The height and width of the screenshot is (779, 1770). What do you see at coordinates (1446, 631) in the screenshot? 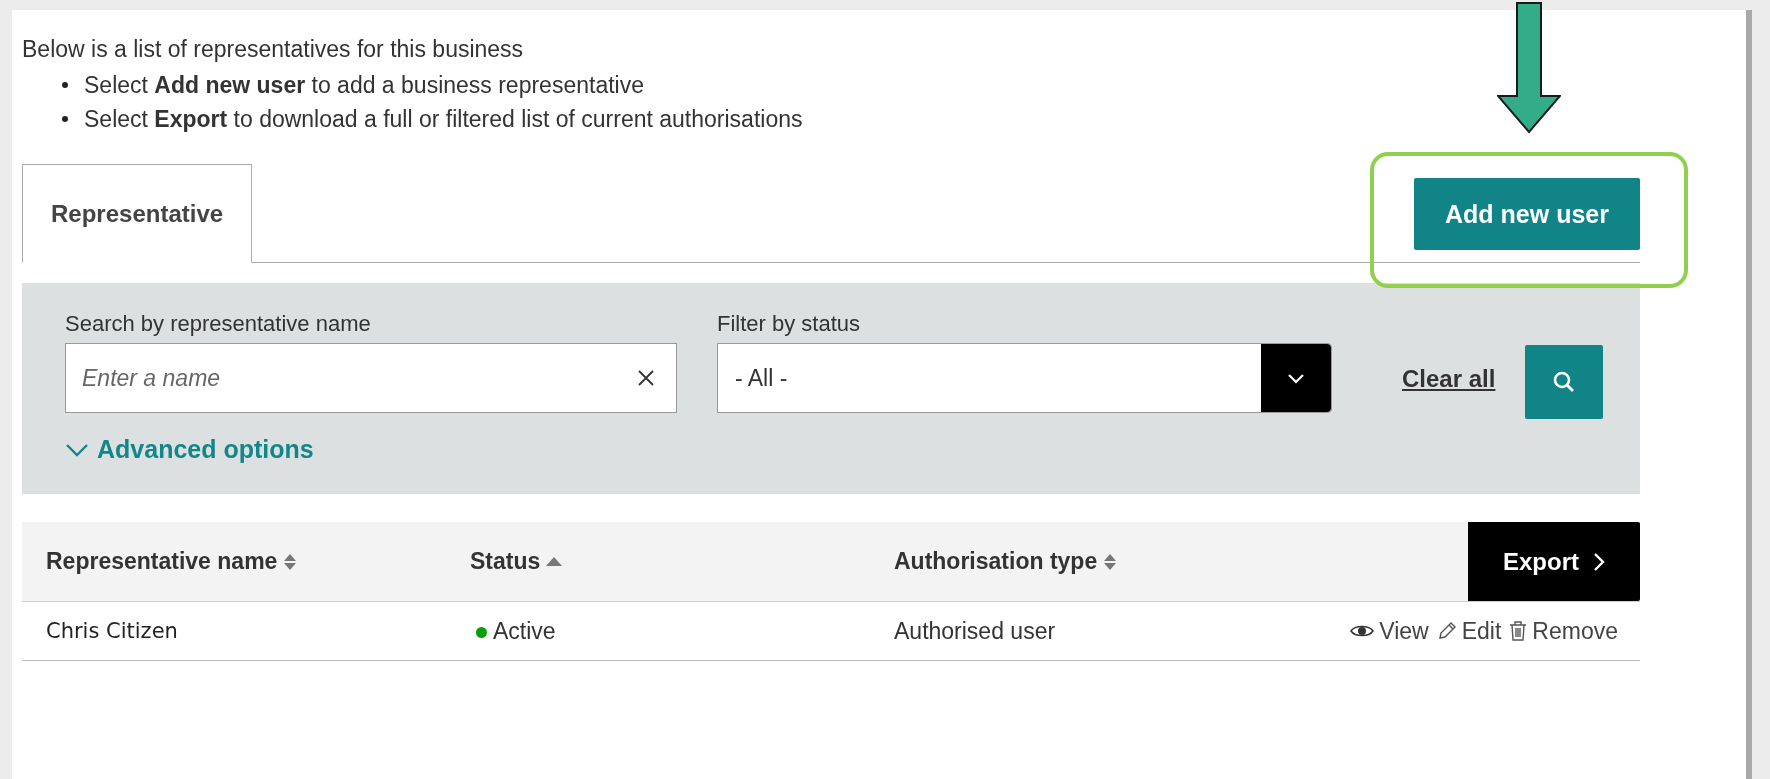
I see `pencil-icon` at bounding box center [1446, 631].